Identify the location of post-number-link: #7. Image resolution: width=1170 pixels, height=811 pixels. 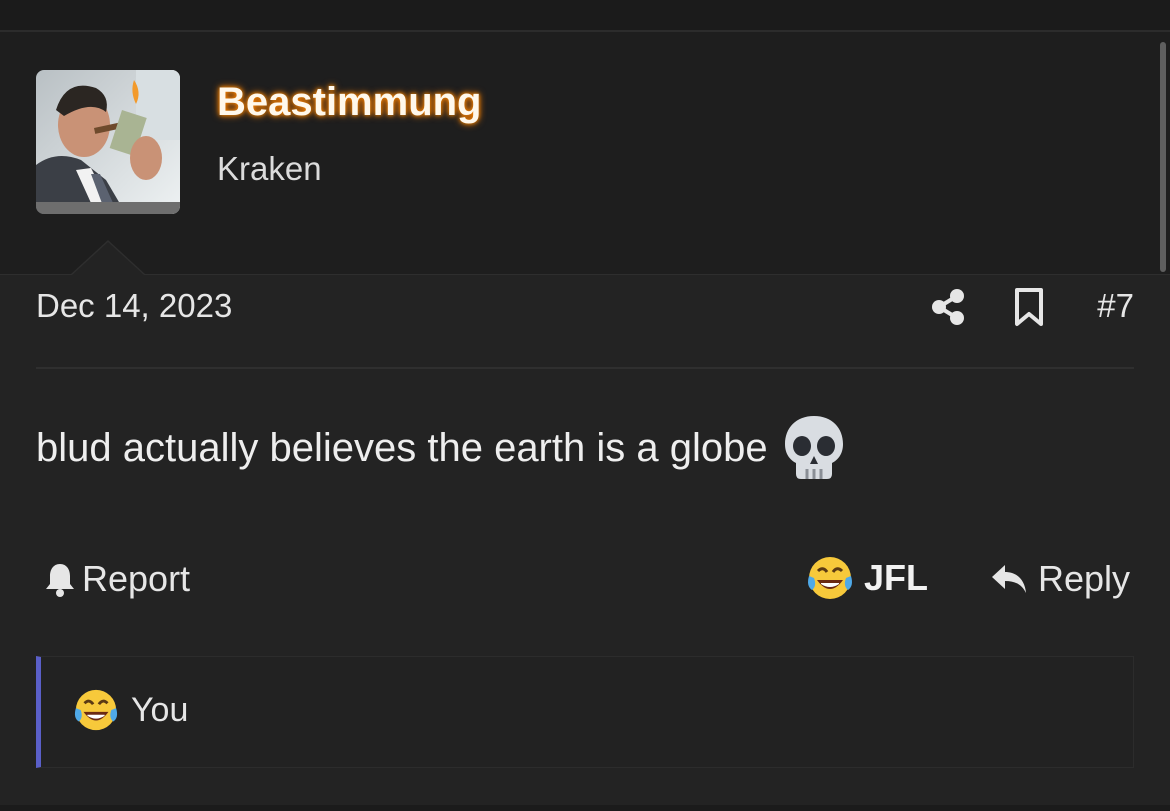
(1115, 306).